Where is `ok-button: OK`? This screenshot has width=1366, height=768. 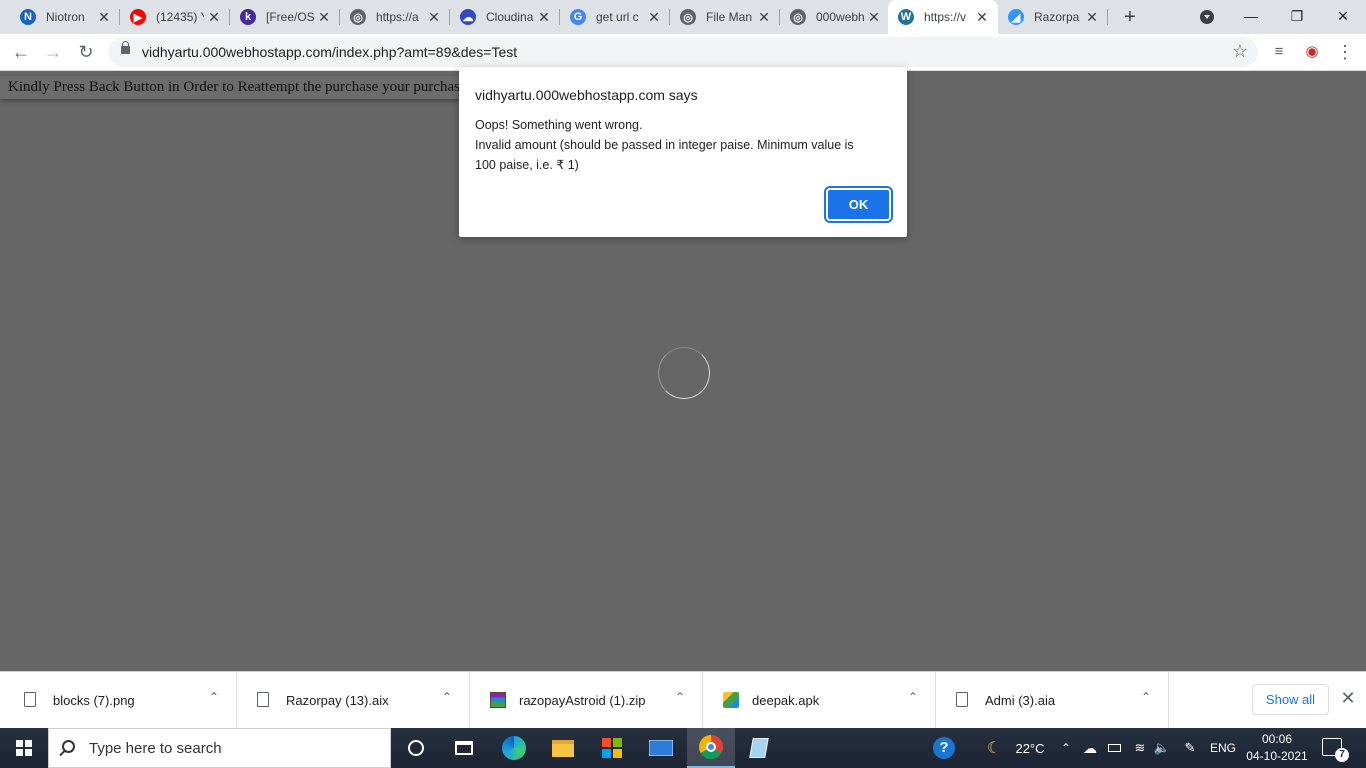
ok-button: OK is located at coordinates (858, 204).